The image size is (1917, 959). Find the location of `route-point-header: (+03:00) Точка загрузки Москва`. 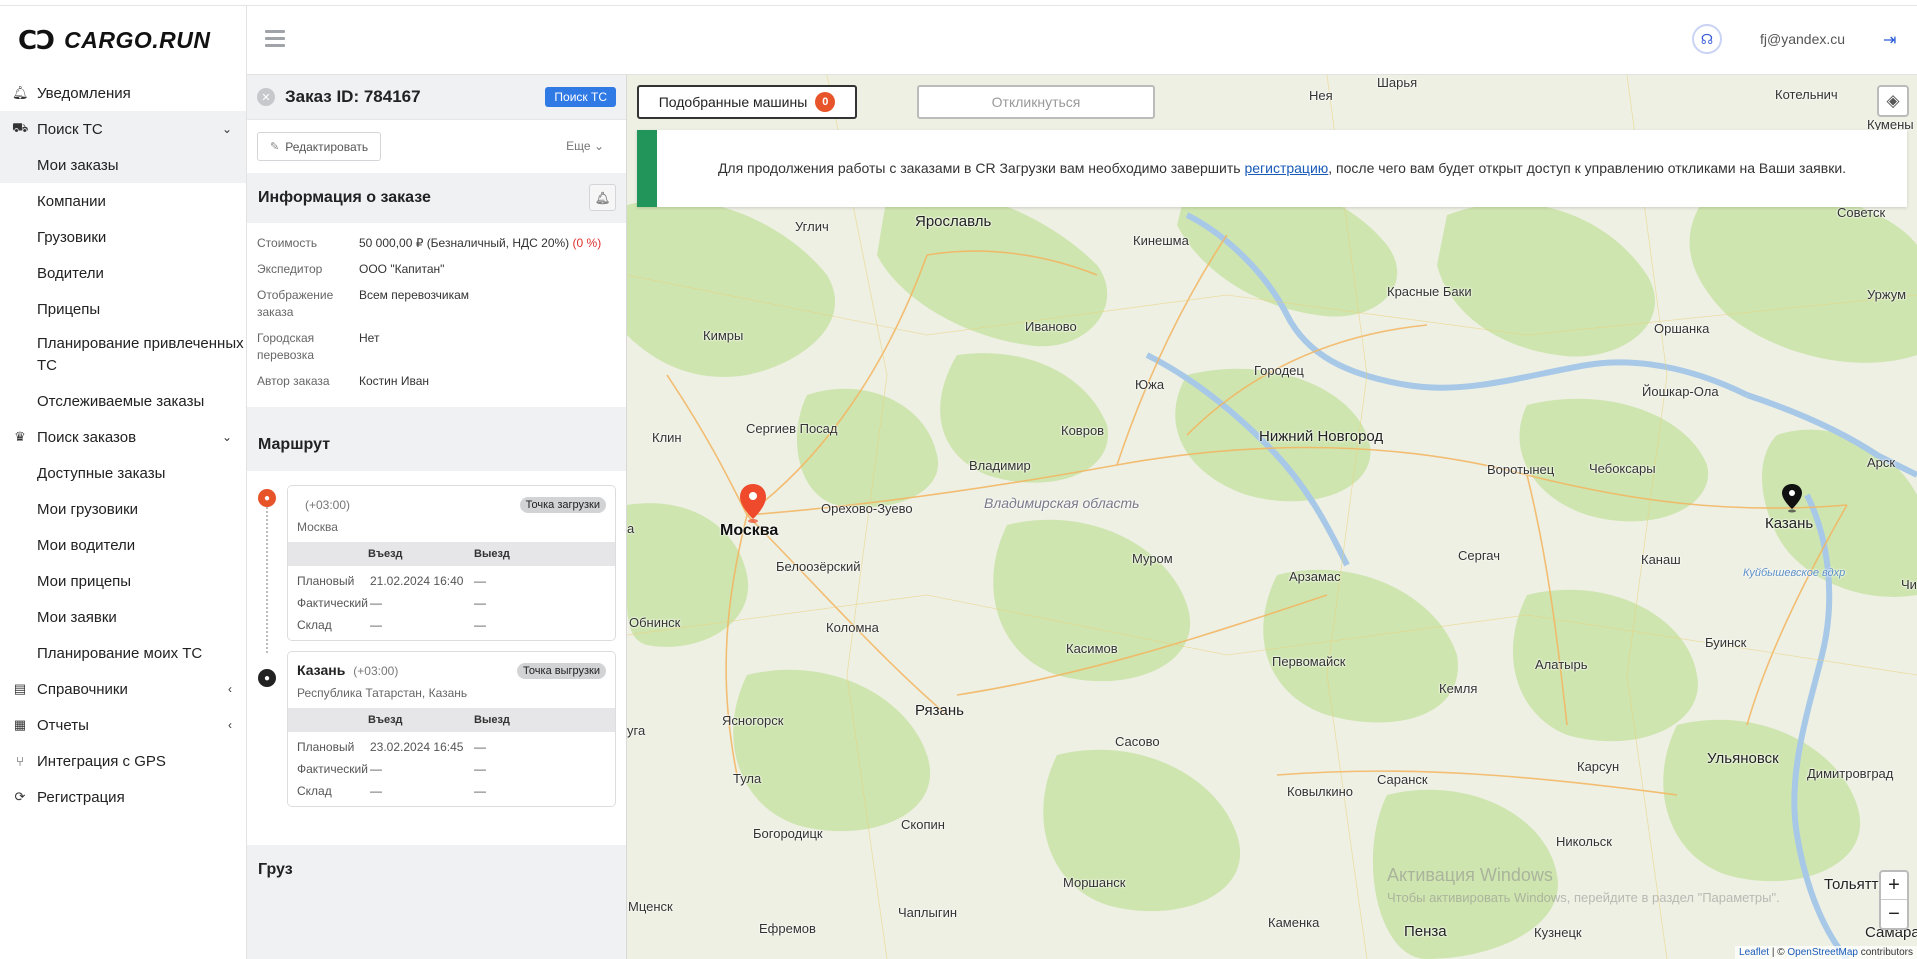

route-point-header: (+03:00) Точка загрузки Москва is located at coordinates (451, 514).